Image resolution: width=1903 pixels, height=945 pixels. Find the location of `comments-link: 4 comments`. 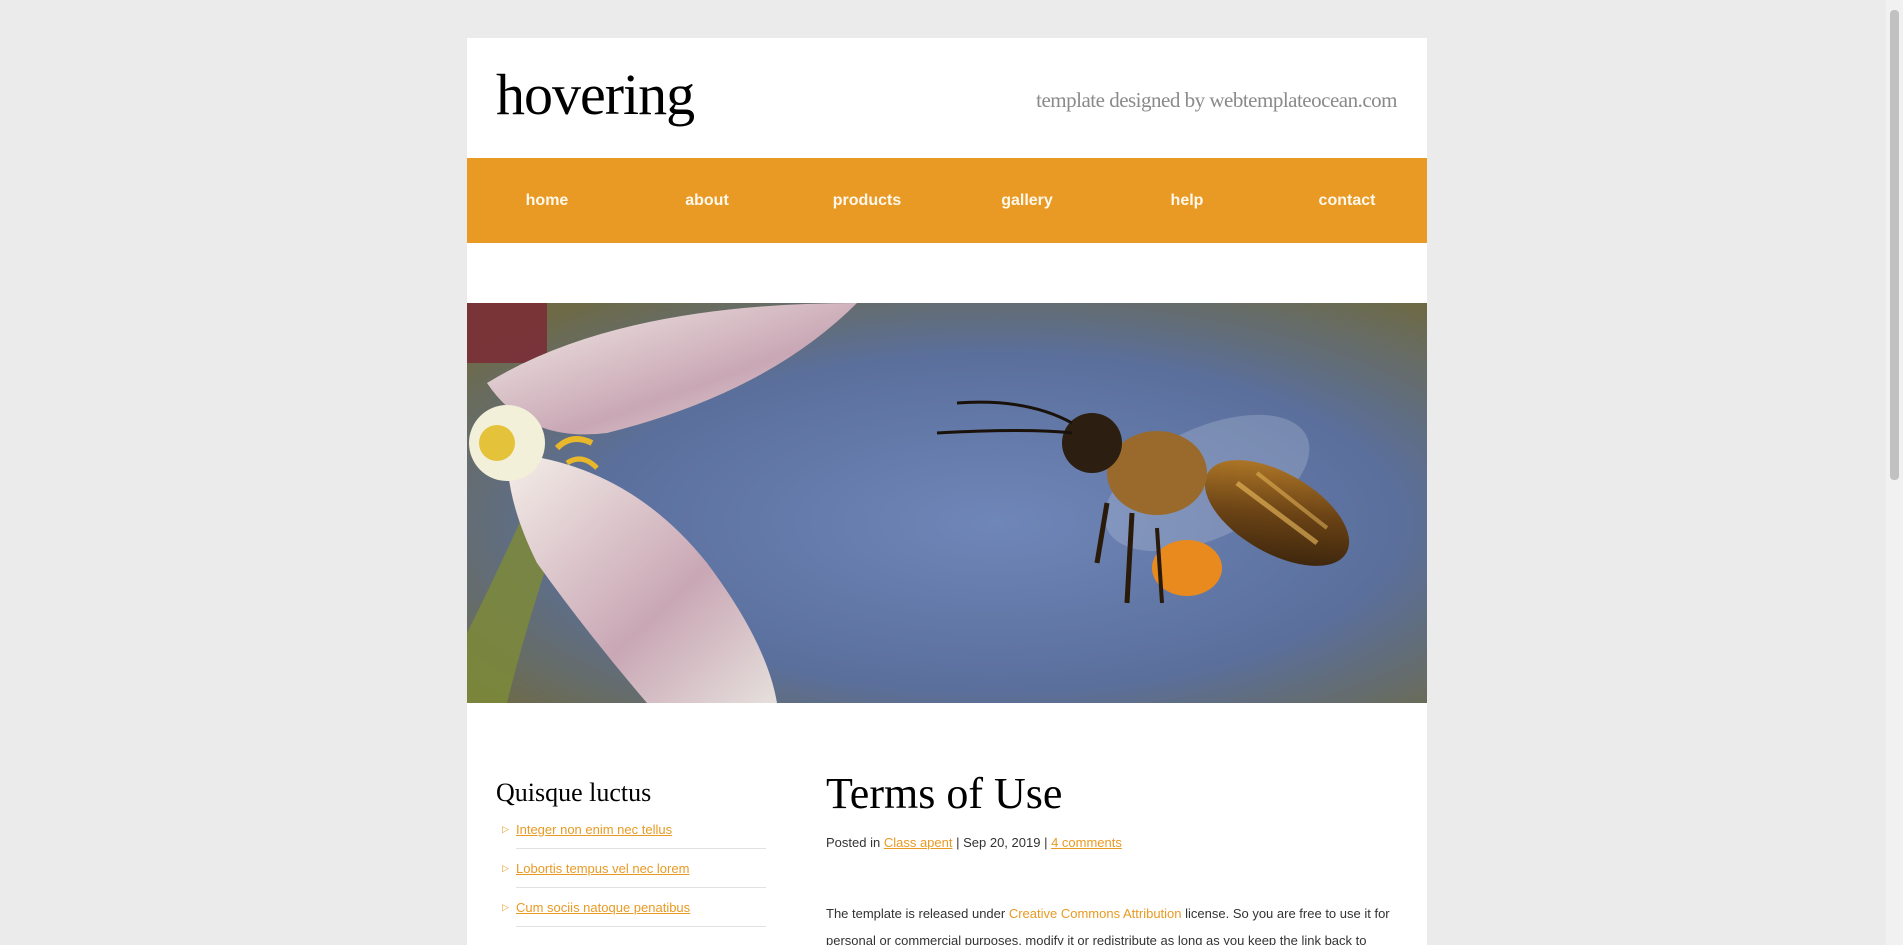

comments-link: 4 comments is located at coordinates (1086, 842).